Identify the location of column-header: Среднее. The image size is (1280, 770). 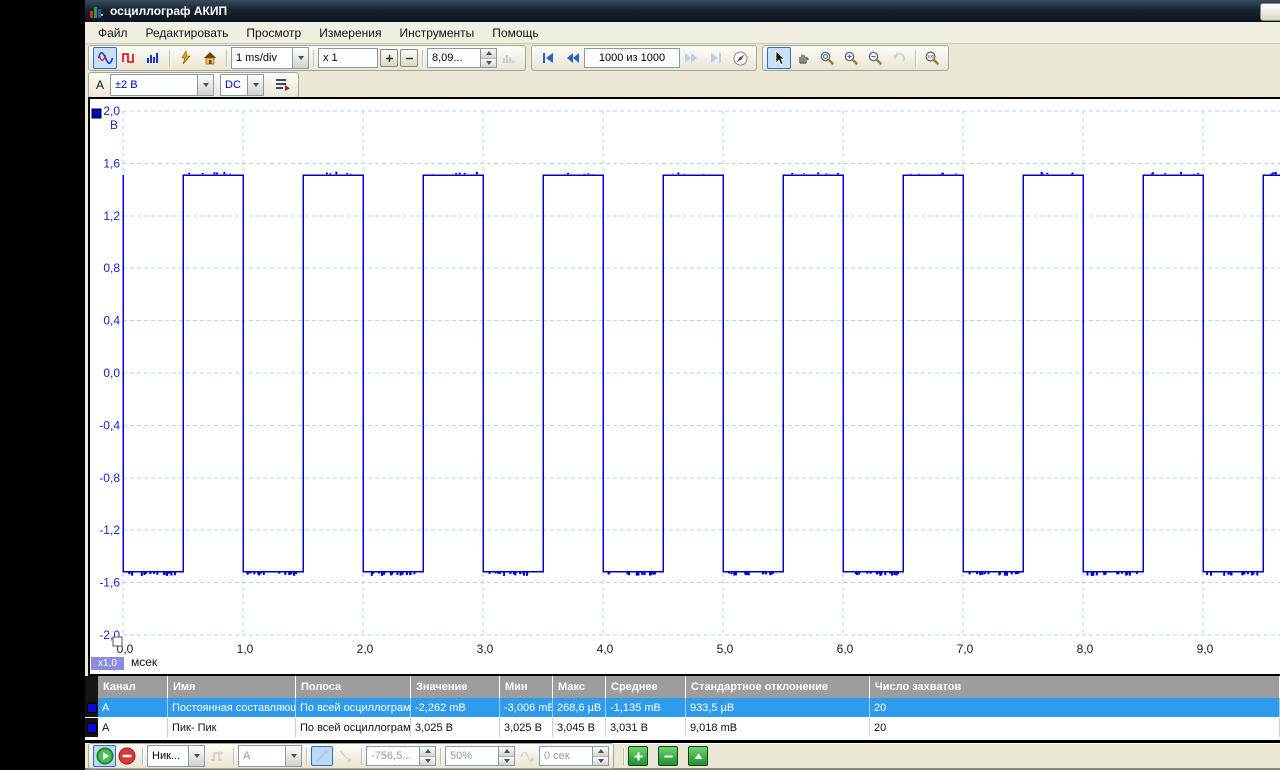
(646, 687).